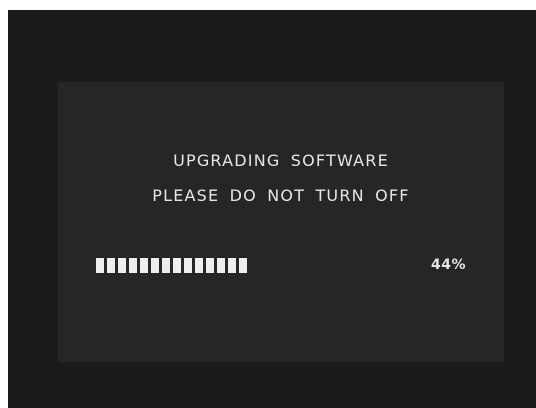  I want to click on warning-message: PLEASE DO NOT TURN OFF, so click(281, 195).